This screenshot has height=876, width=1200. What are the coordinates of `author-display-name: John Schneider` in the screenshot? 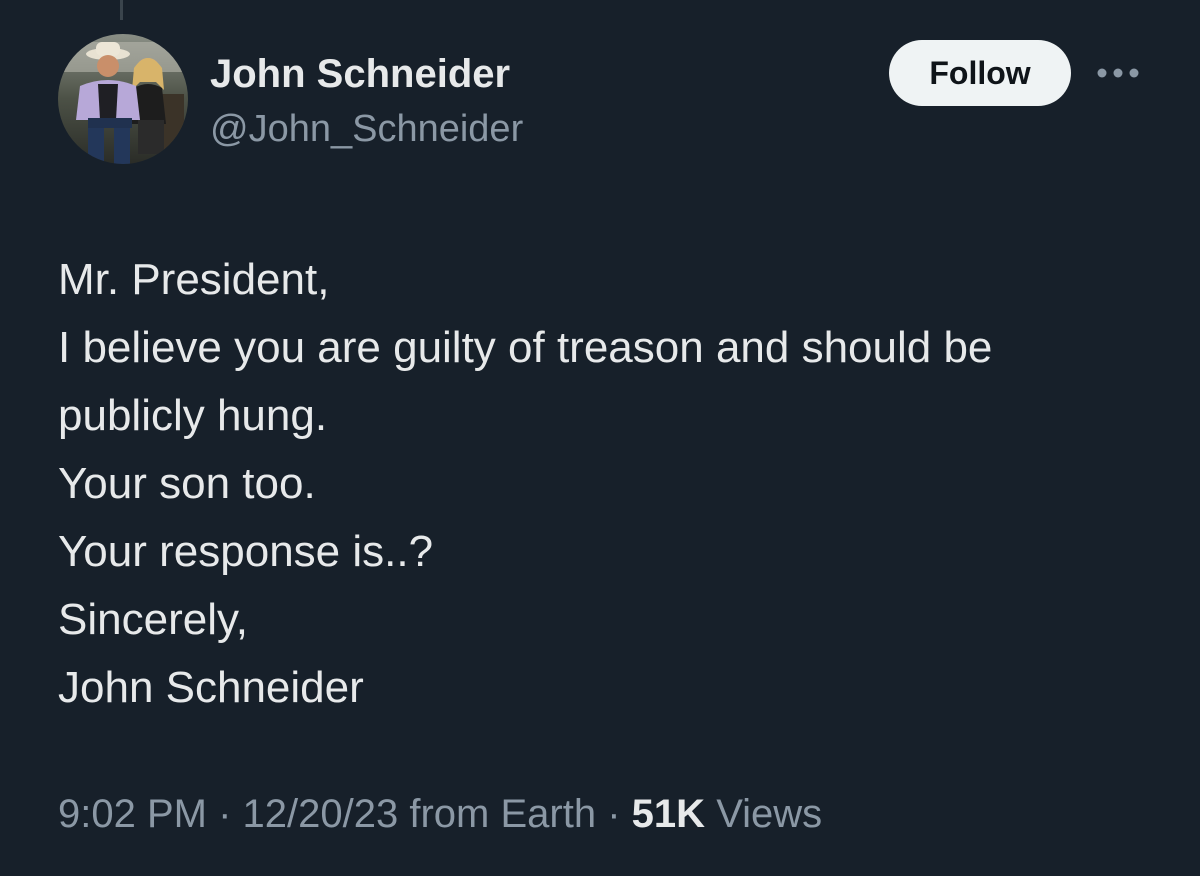 It's located at (360, 74).